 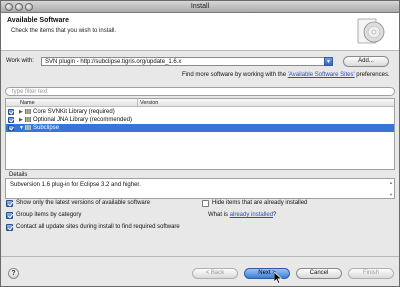 I want to click on window-title: Install, so click(x=200, y=6).